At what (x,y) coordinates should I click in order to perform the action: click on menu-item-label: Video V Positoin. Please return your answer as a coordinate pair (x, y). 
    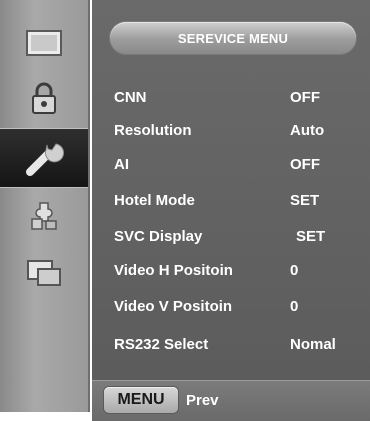
    Looking at the image, I should click on (173, 306).